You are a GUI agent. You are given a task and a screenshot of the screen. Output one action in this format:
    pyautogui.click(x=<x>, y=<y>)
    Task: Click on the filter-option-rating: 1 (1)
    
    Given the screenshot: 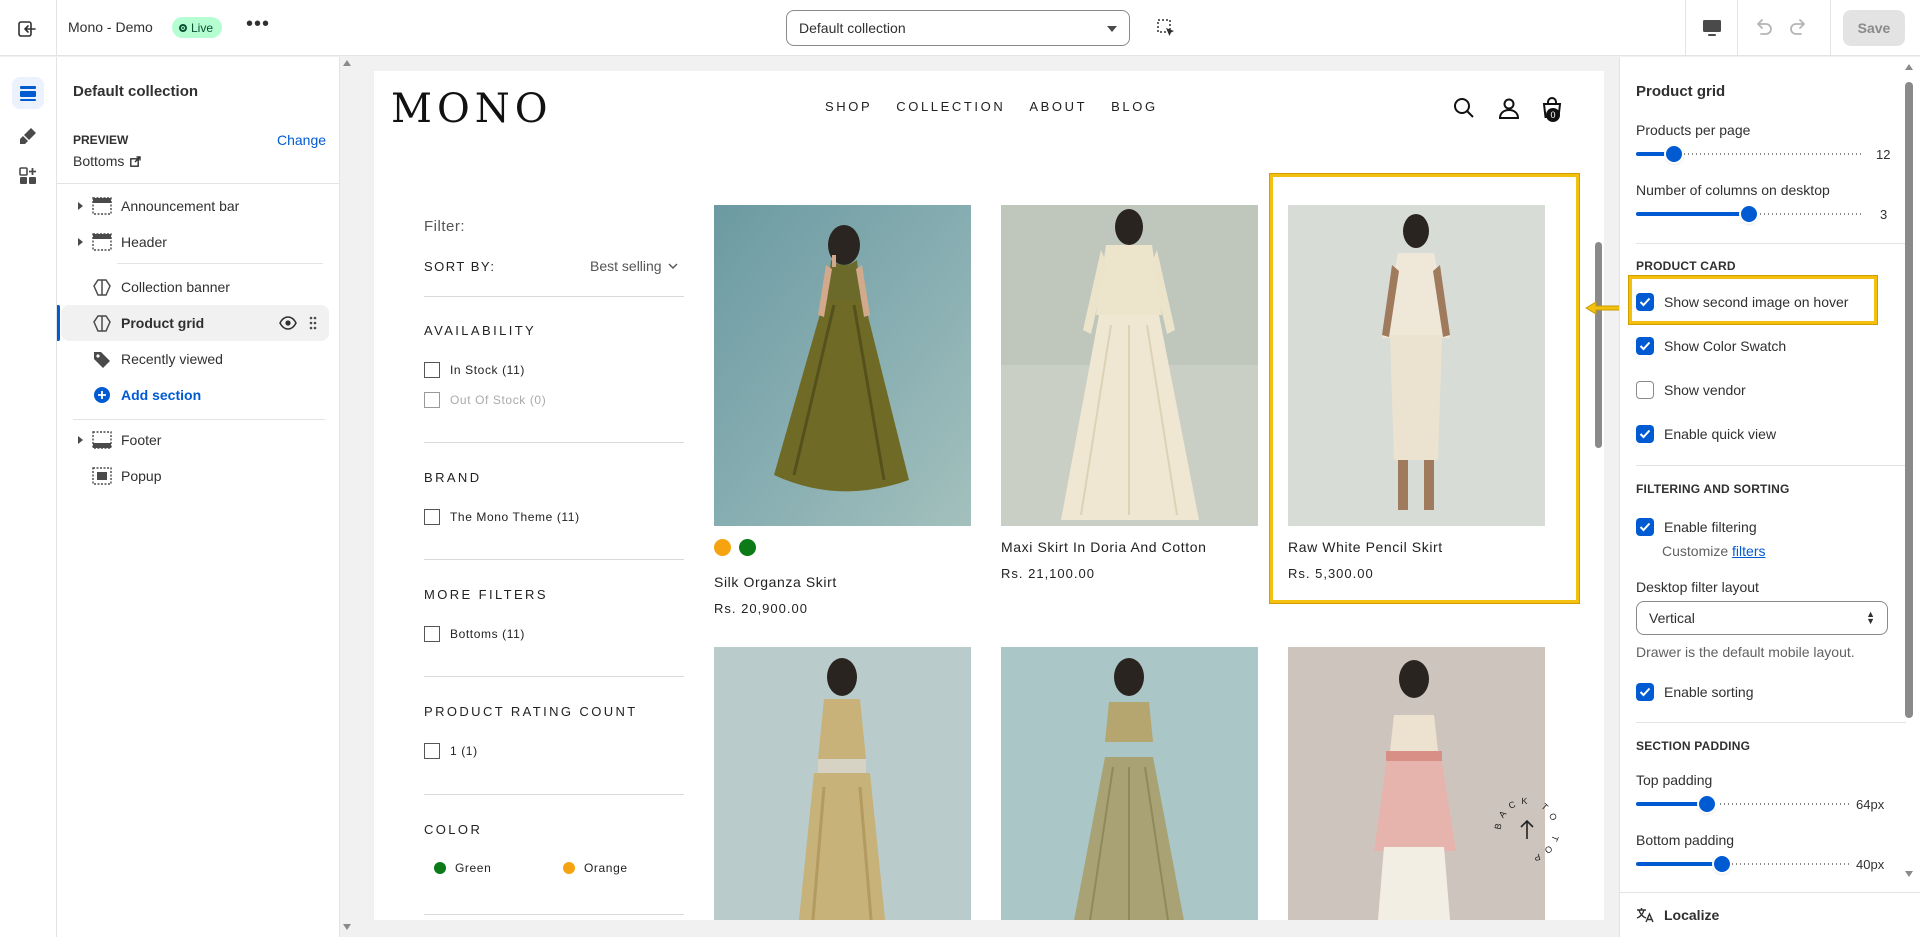 What is the action you would take?
    pyautogui.click(x=451, y=751)
    